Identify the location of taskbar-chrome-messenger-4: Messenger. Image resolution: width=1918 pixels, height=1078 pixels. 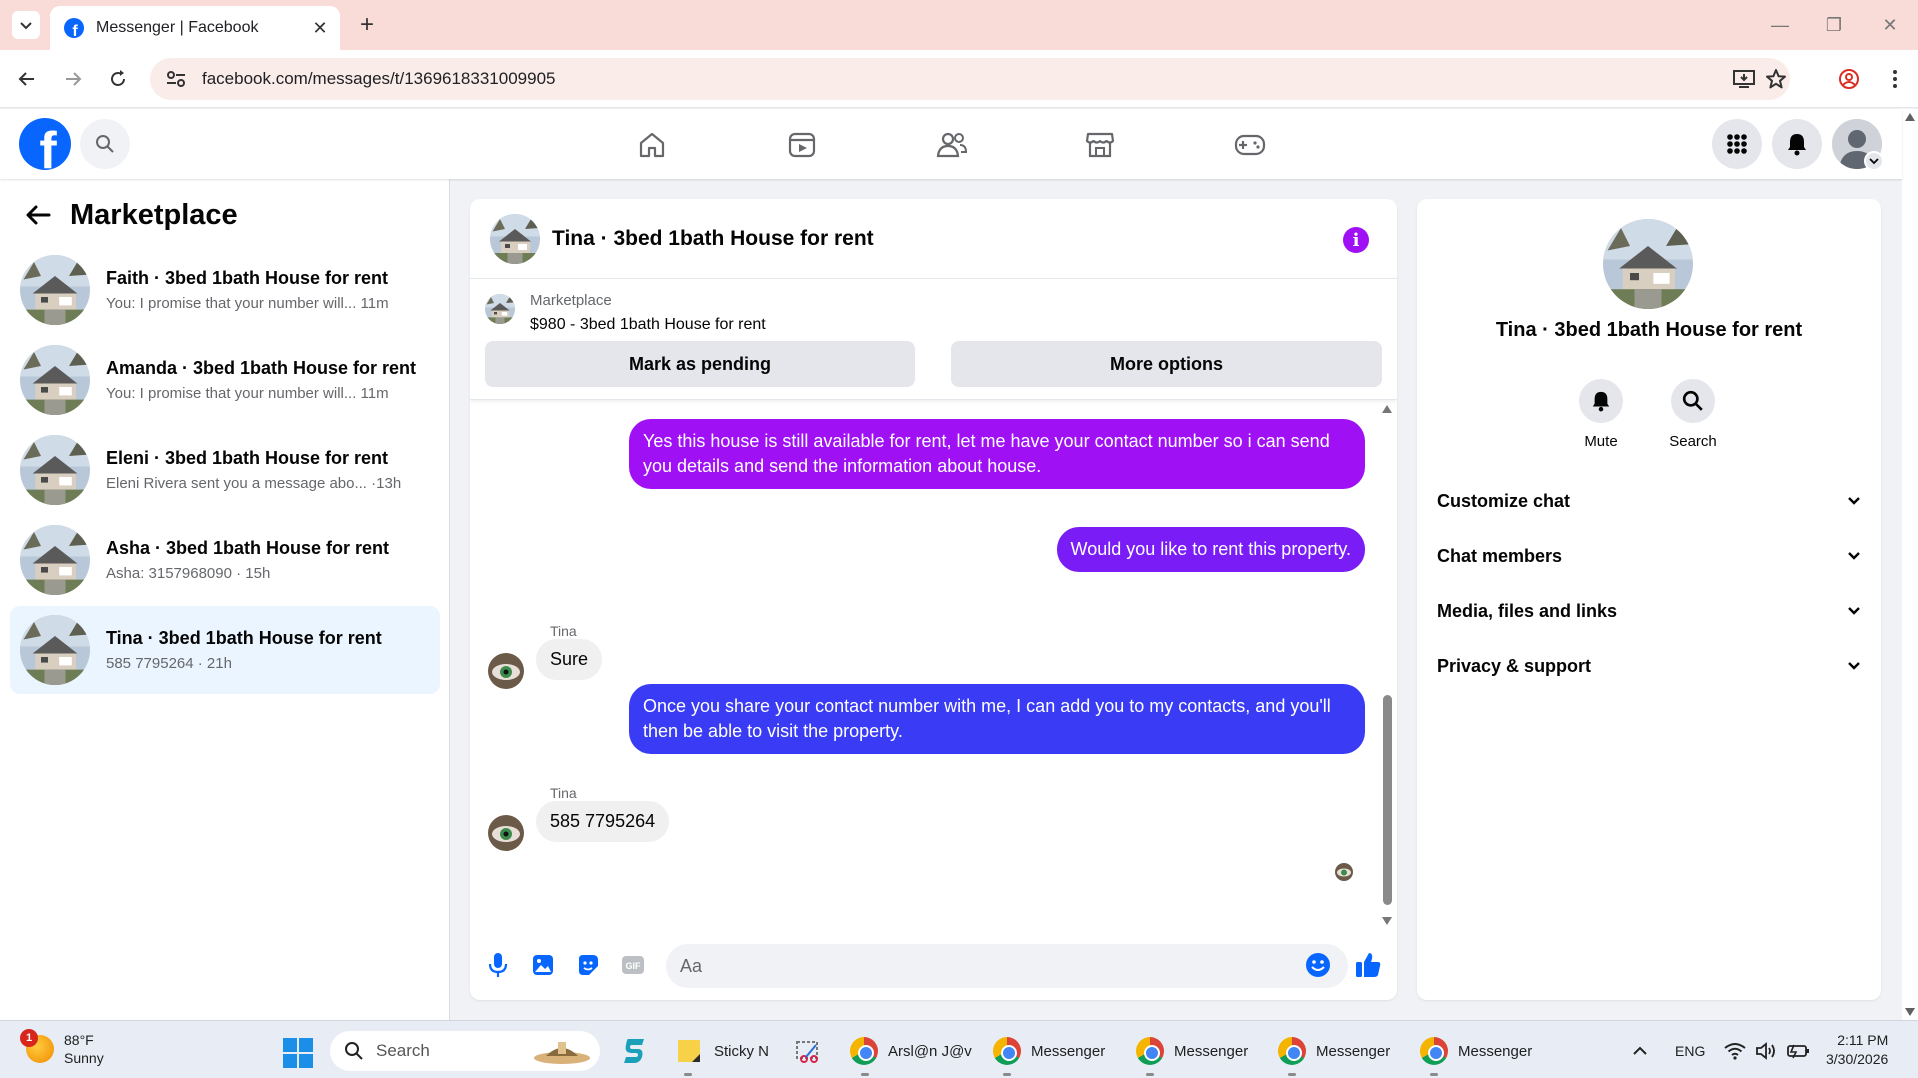
(1476, 1051).